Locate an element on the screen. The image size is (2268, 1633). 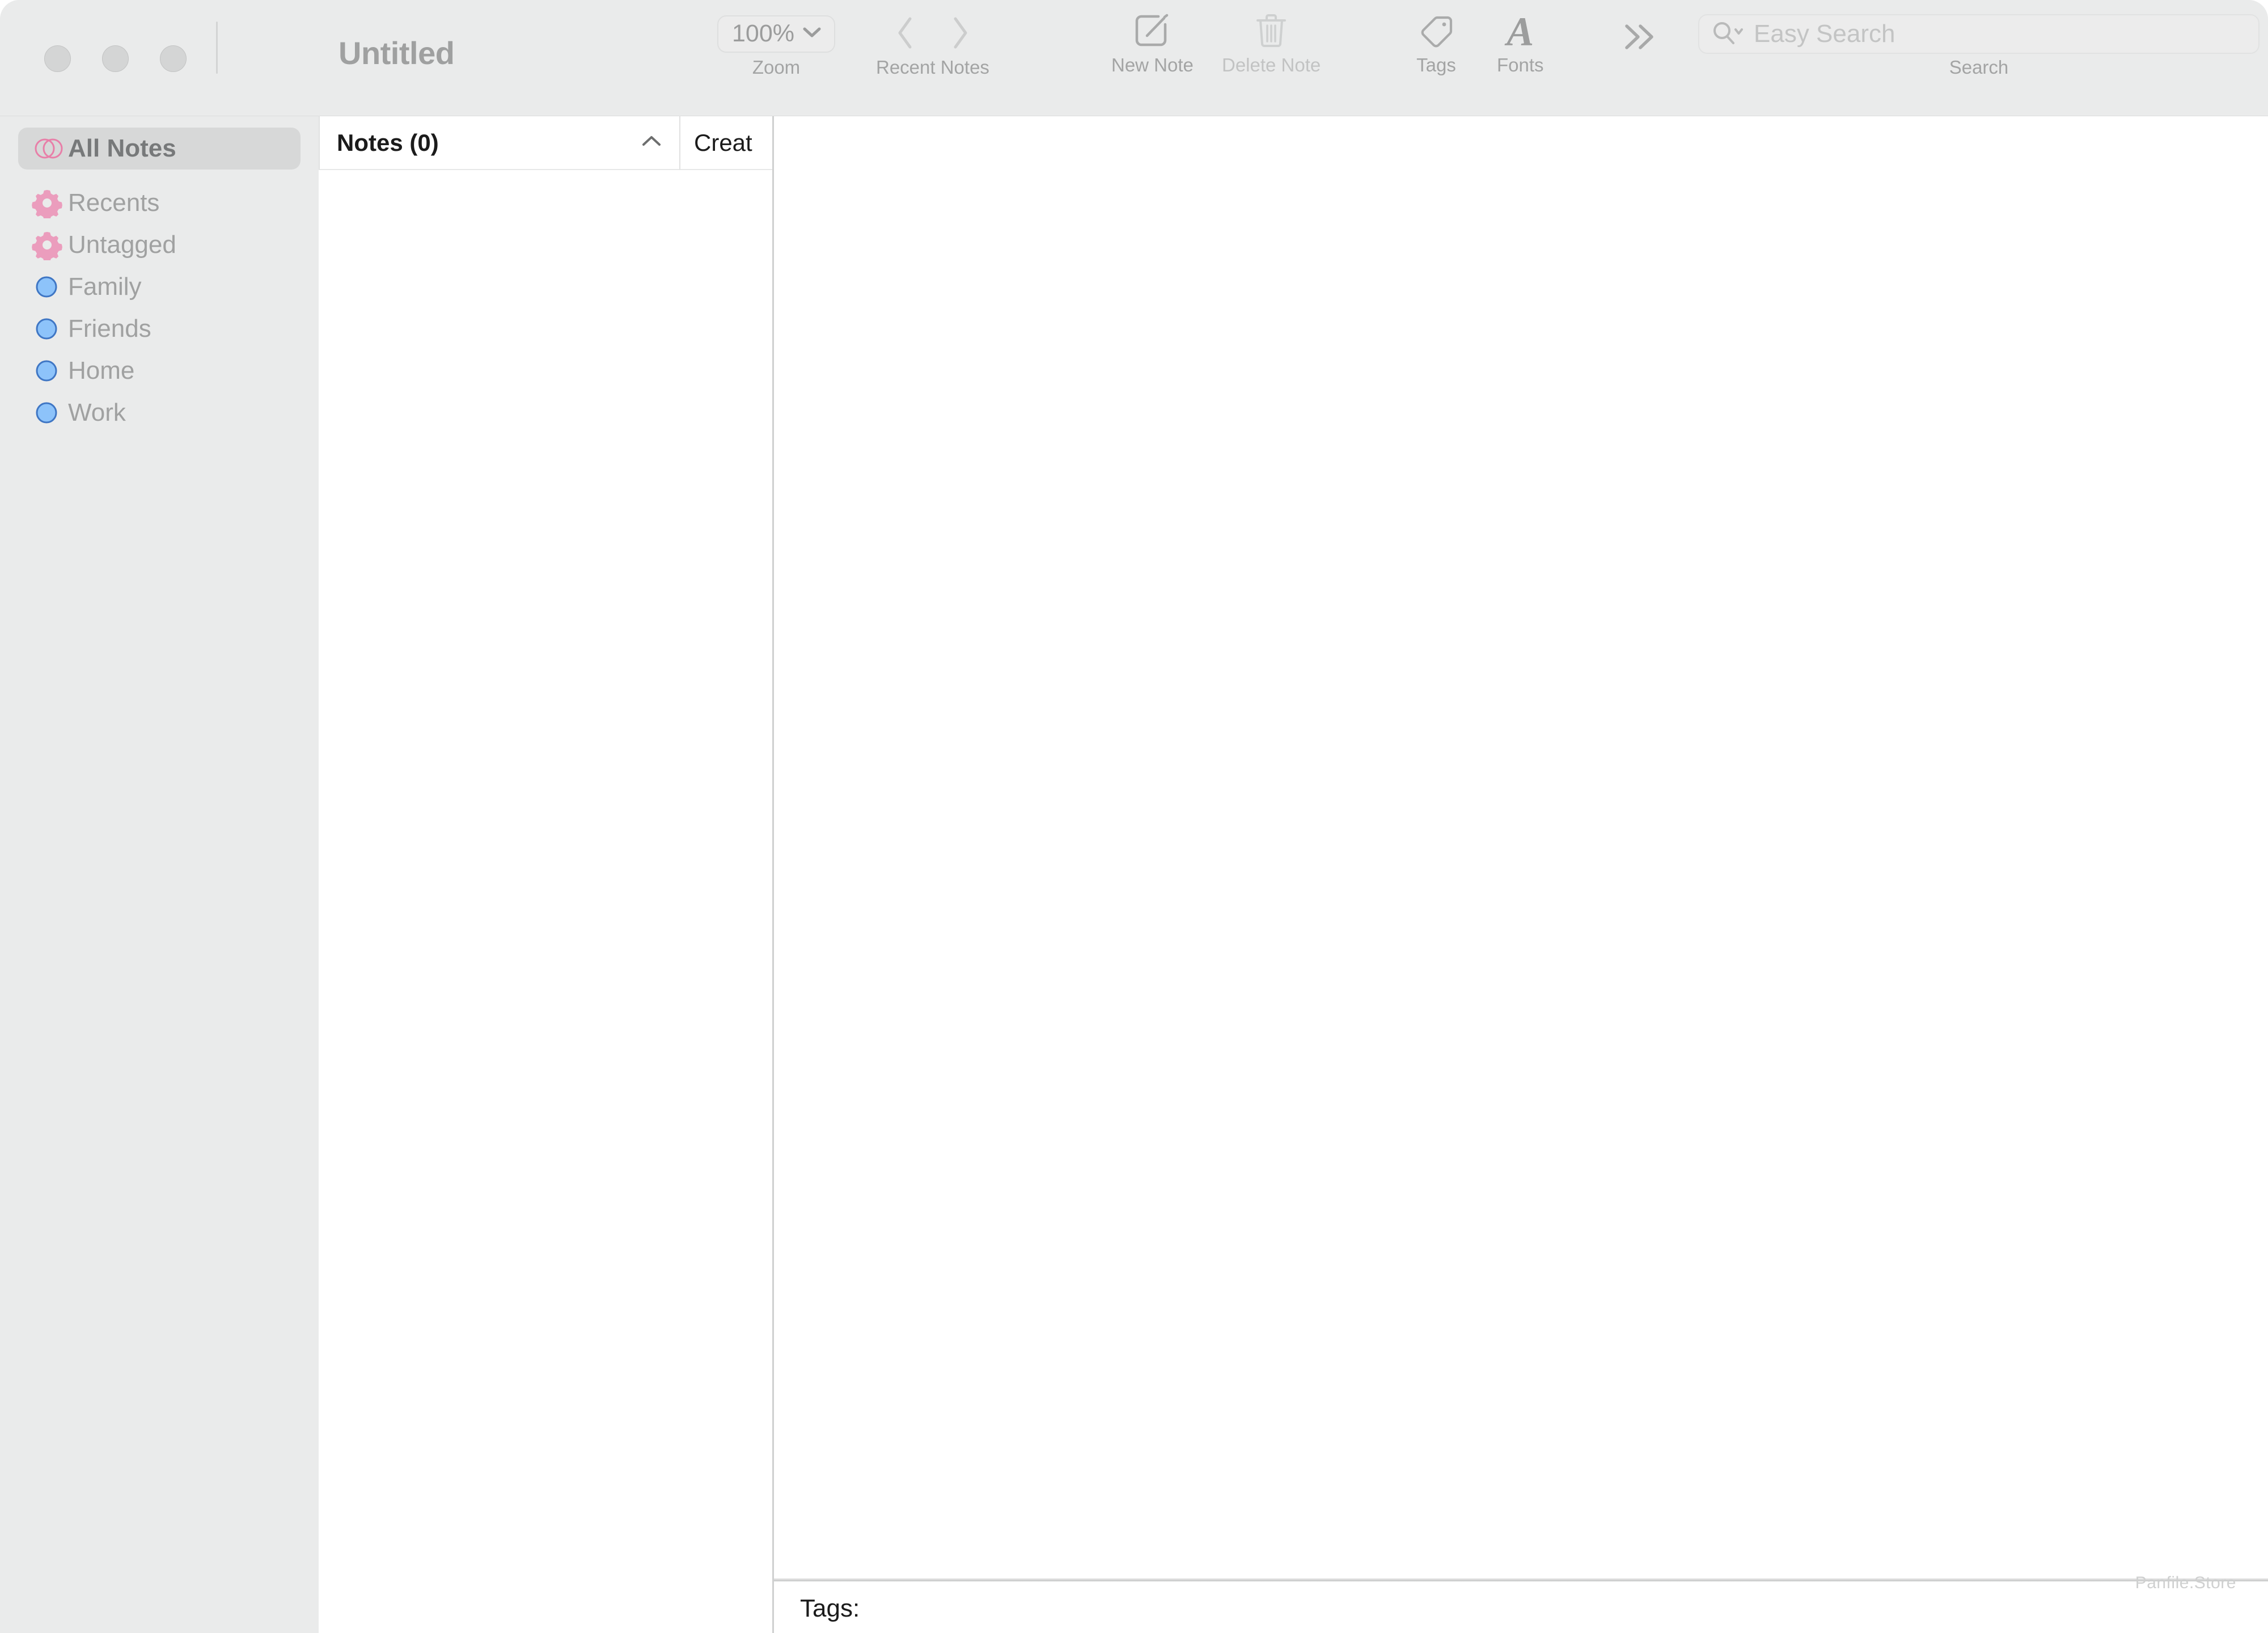
toolbar-new-note-group: New Note is located at coordinates (1152, 43).